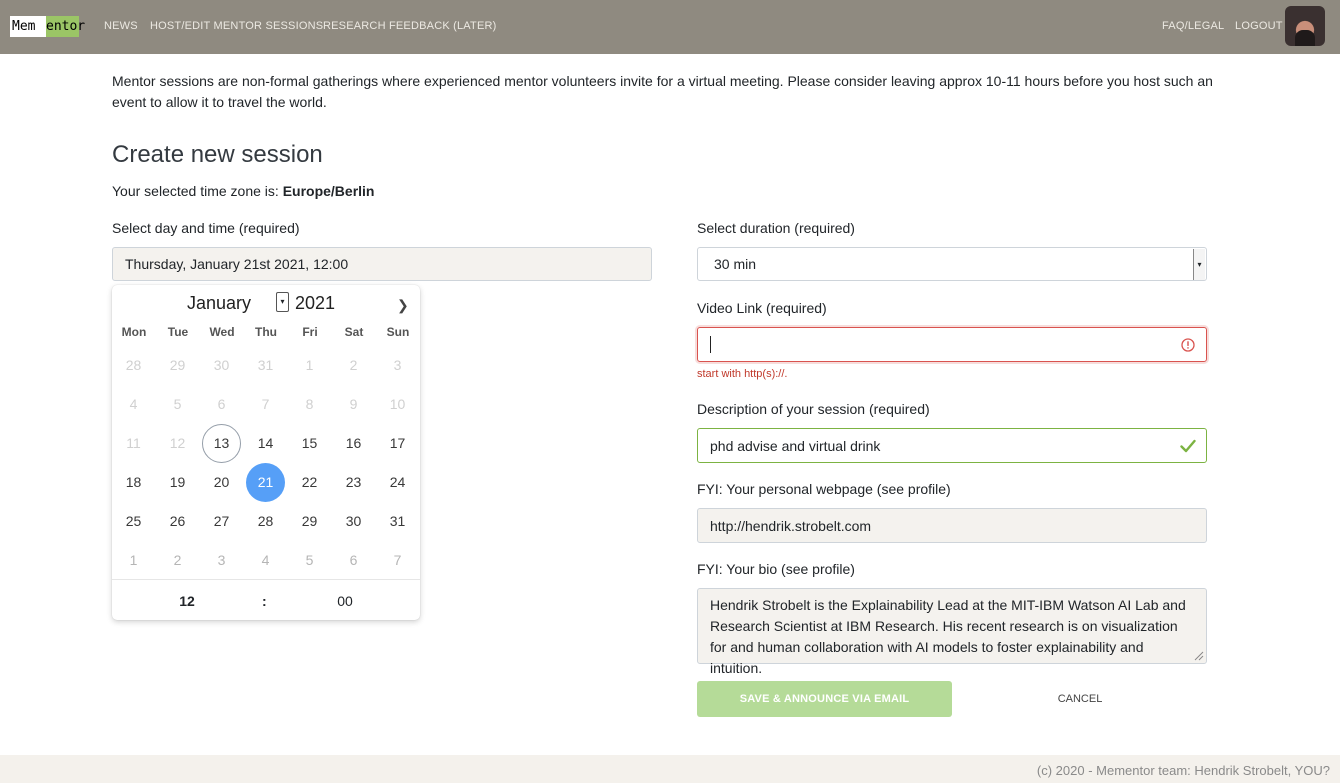 The height and width of the screenshot is (783, 1340). Describe the element at coordinates (187, 601) in the screenshot. I see `hour-input: 12` at that location.